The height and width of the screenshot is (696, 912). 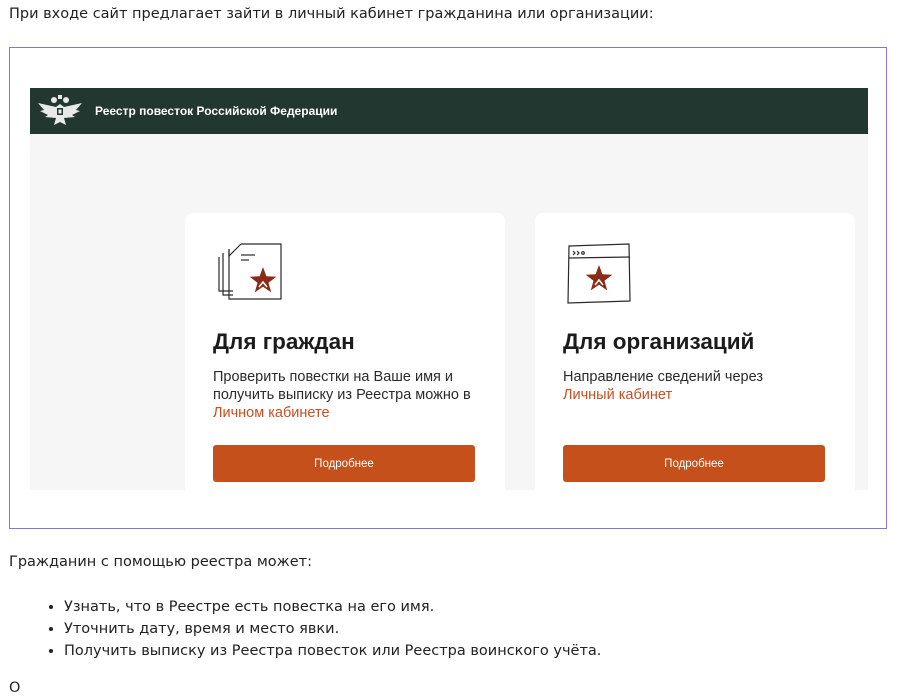 I want to click on organizations-details-button: Подробнее, so click(x=694, y=463).